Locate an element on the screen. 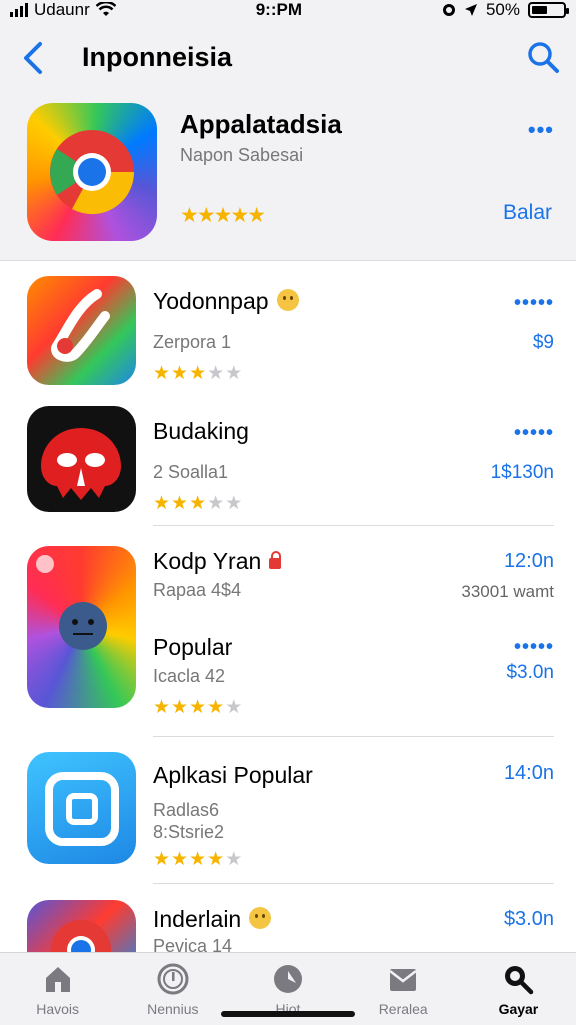  frame-logo-icon is located at coordinates (82, 809).